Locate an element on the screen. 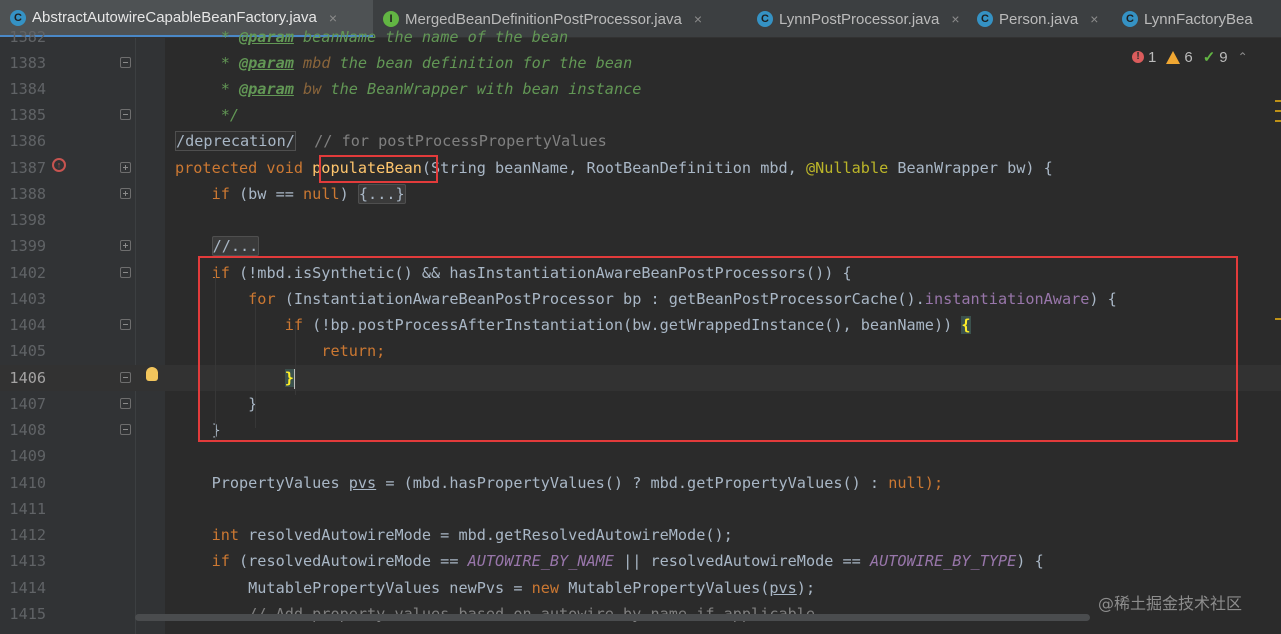  line-number: 1403 is located at coordinates (23, 299).